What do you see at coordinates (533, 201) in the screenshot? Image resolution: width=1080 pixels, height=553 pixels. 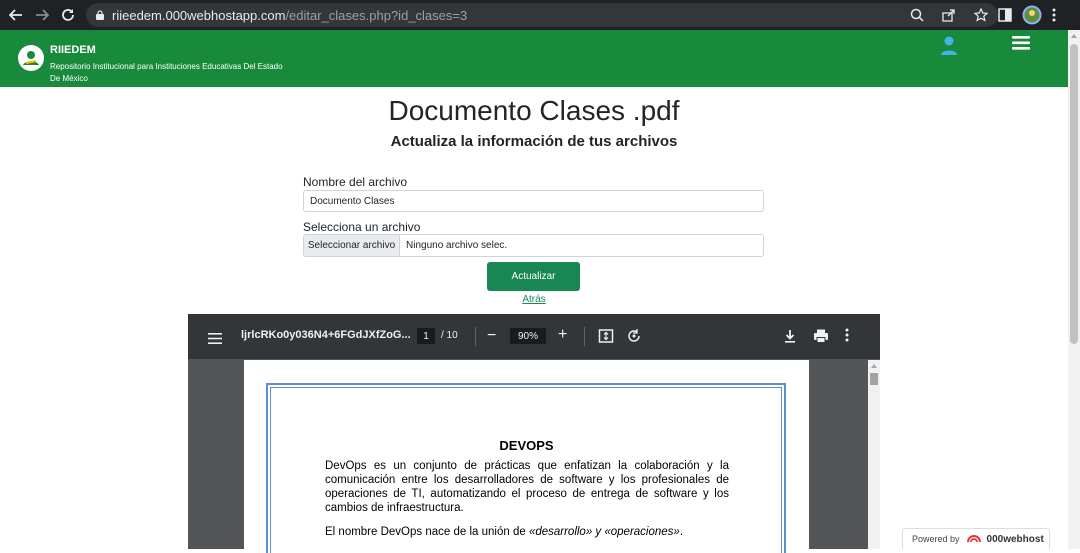 I see `file-name-input: Documento Clases` at bounding box center [533, 201].